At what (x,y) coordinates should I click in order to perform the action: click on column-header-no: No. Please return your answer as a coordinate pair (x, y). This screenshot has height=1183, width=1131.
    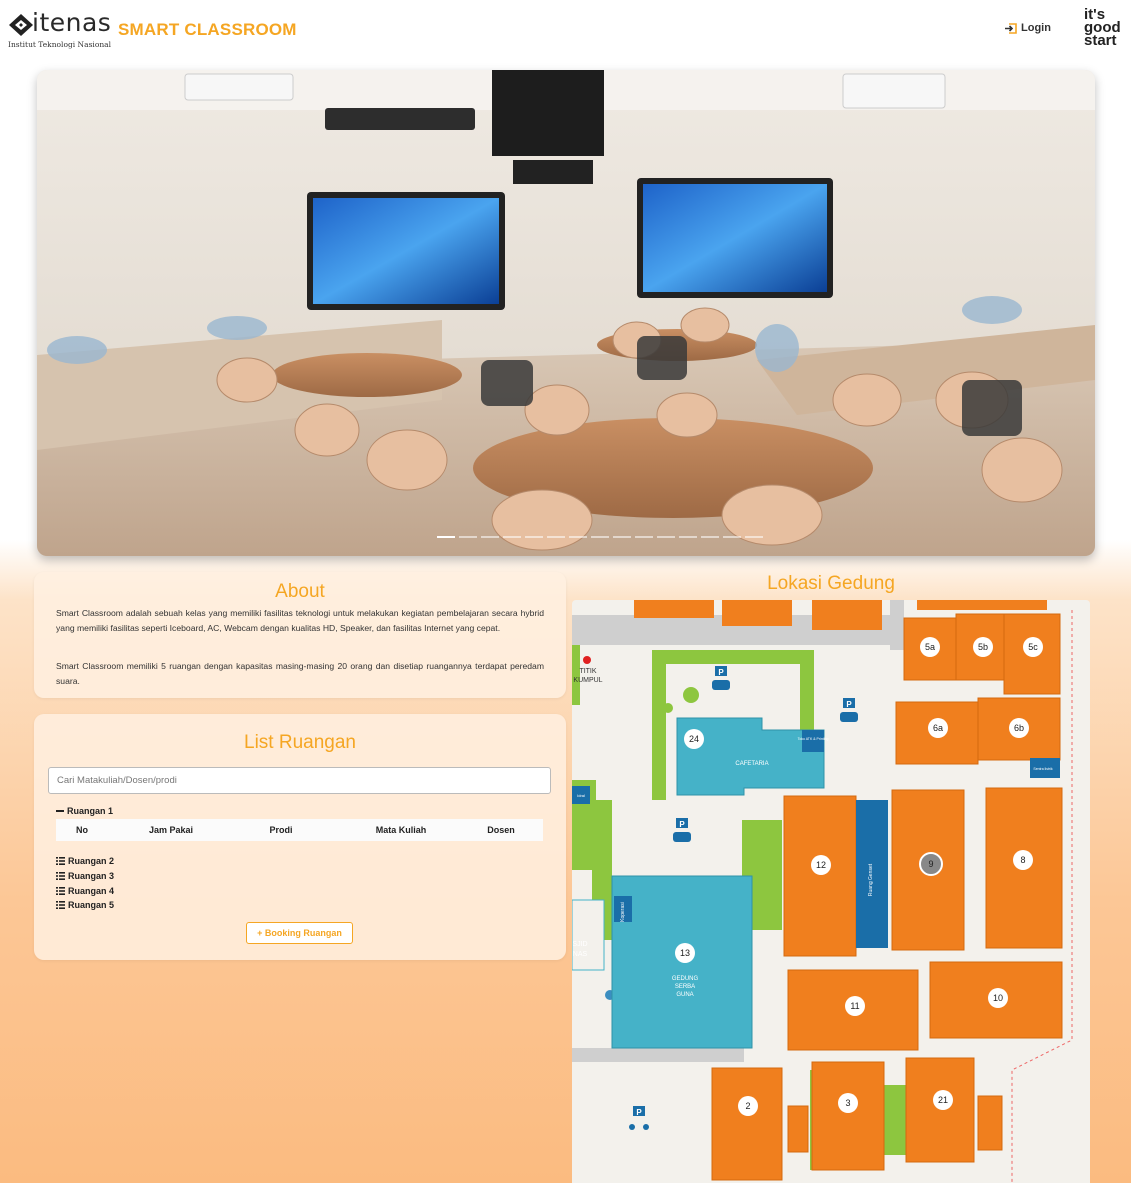
    Looking at the image, I should click on (82, 830).